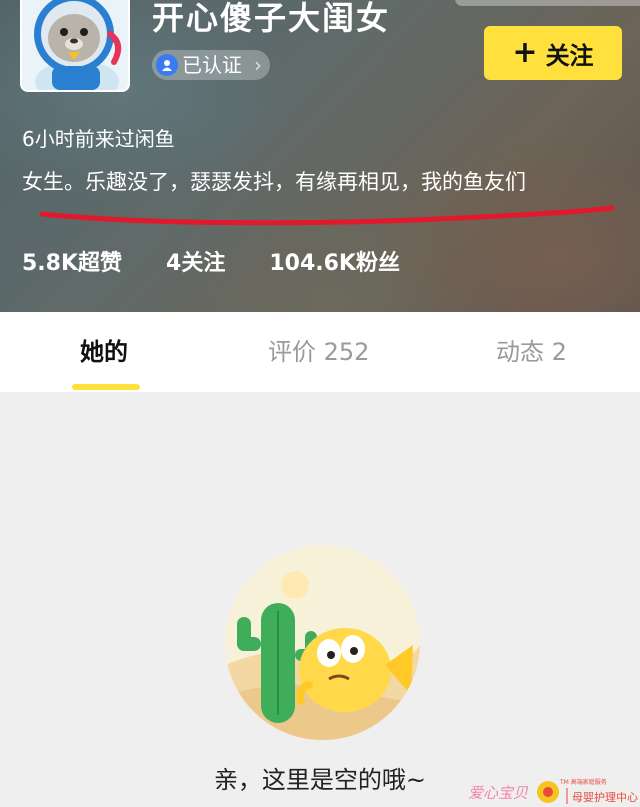 The width and height of the screenshot is (640, 807). What do you see at coordinates (258, 65) in the screenshot?
I see `chevron-right-icon: ›` at bounding box center [258, 65].